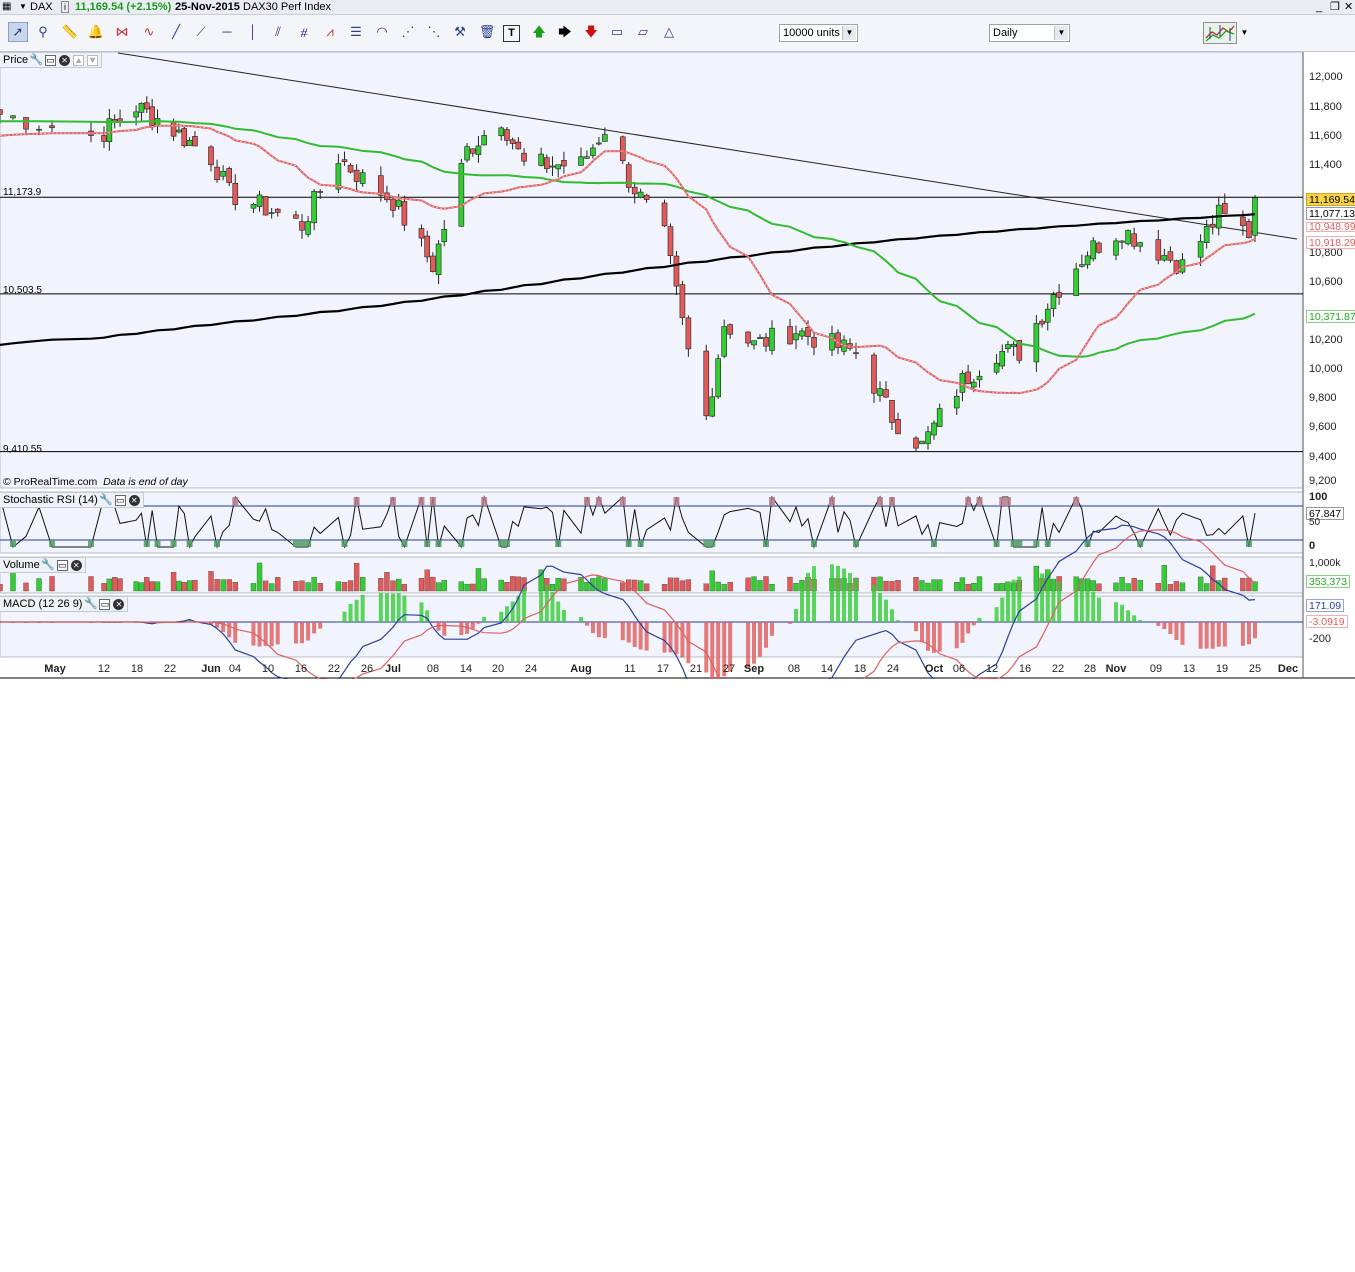 The width and height of the screenshot is (1355, 1272). Describe the element at coordinates (565, 32) in the screenshot. I see `right-arrow-icon: 🡆` at that location.